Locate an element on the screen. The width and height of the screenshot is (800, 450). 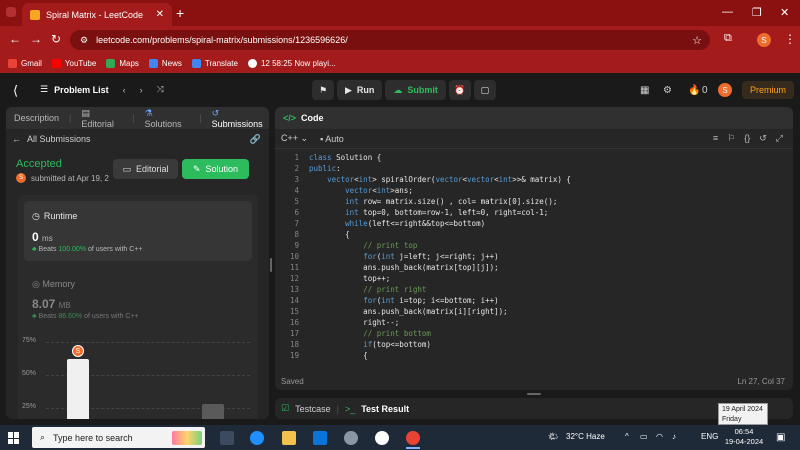
new-tab-button: + is located at coordinates (180, 13).